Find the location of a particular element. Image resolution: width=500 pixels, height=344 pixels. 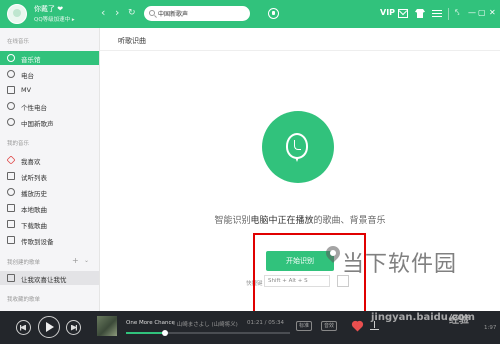

vip-button: VIP is located at coordinates (387, 12).